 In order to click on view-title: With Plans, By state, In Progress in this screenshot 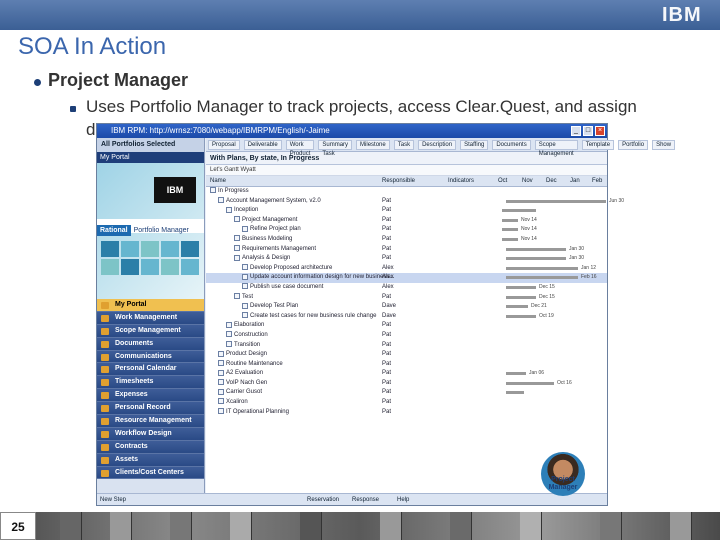, I will do `click(265, 158)`.